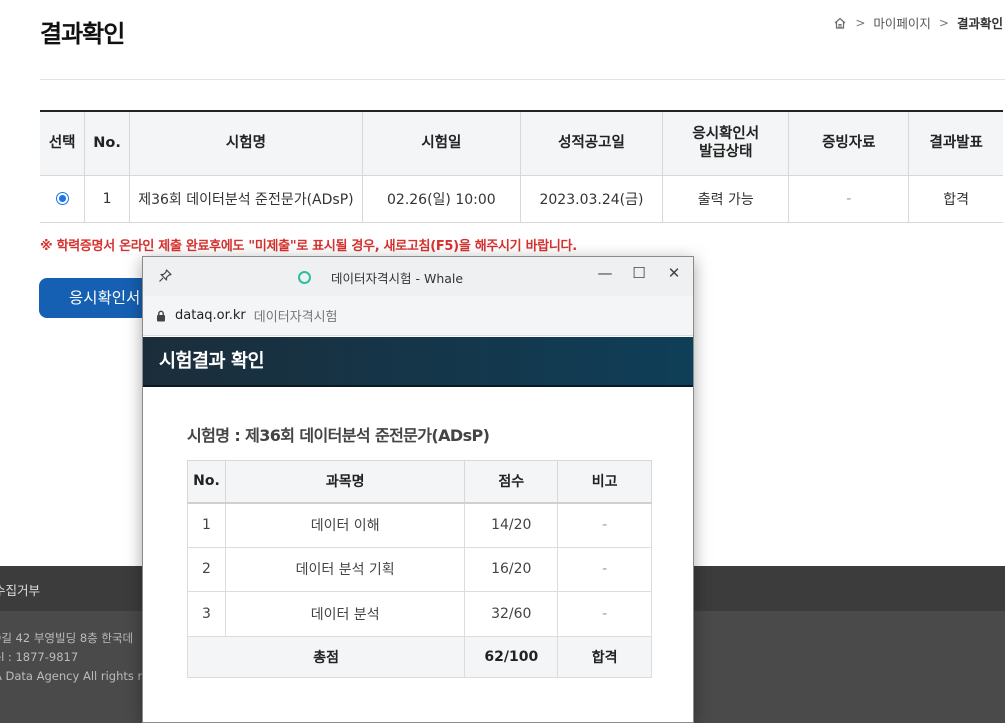 Image resolution: width=1005 pixels, height=723 pixels. Describe the element at coordinates (511, 569) in the screenshot. I see `score-value: 16/20` at that location.